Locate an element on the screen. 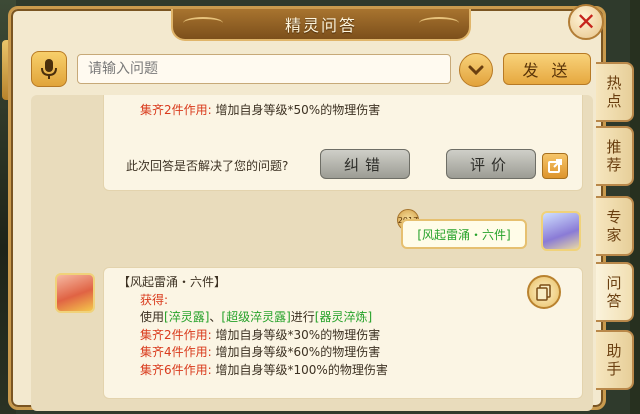  set6-line: 集齐6件作用: 增加自身等级*100%的物理伤害 is located at coordinates (350, 371).